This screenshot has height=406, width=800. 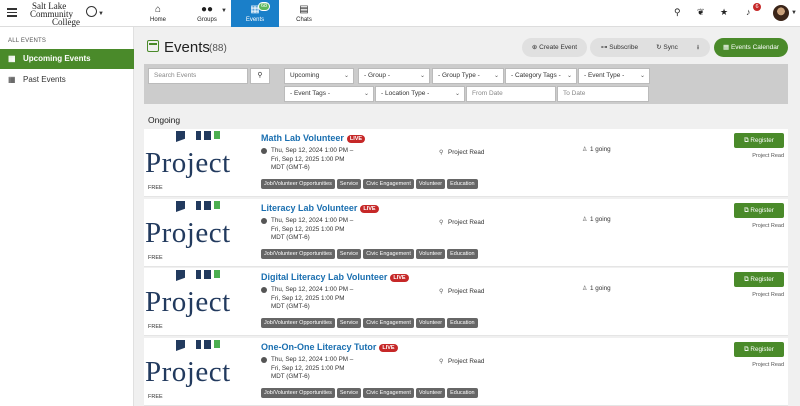 I want to click on groups-chevron-down-icon: ▼, so click(x=224, y=11).